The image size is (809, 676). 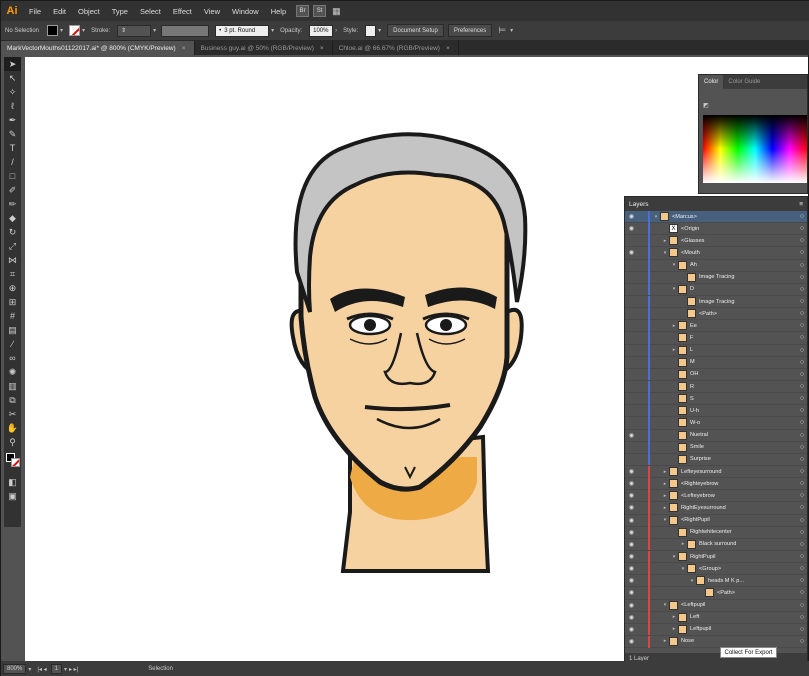 What do you see at coordinates (739, 605) in the screenshot?
I see `layer-name: <Leftpupil` at bounding box center [739, 605].